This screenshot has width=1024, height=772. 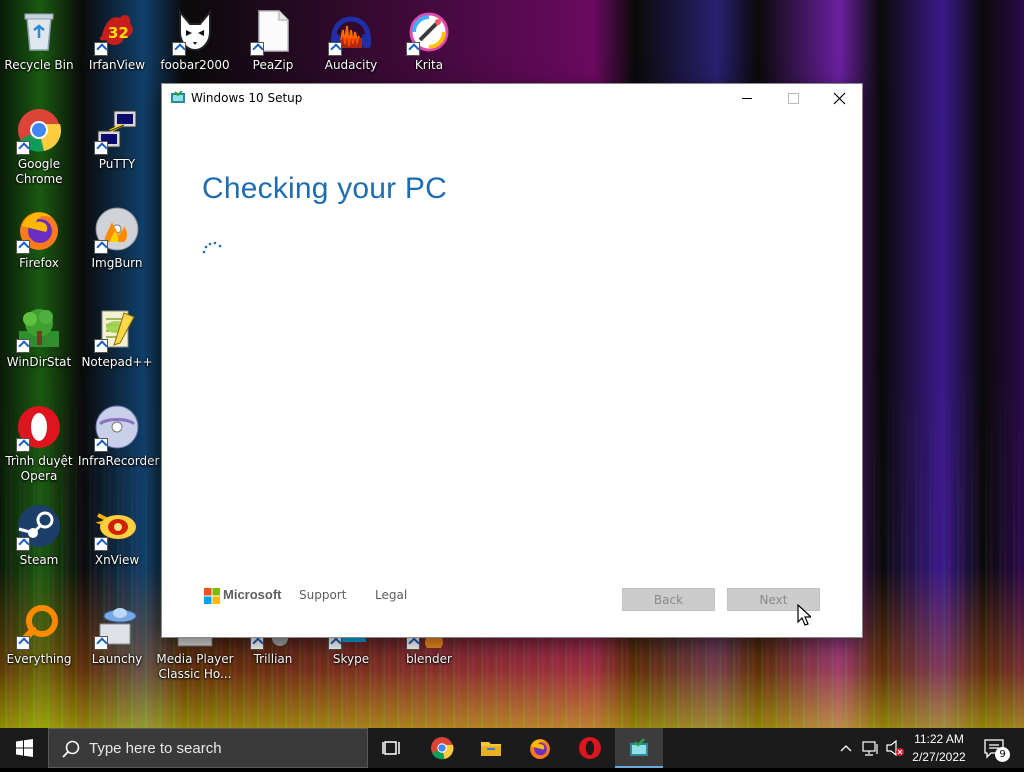 What do you see at coordinates (429, 65) in the screenshot?
I see `desktop-icon-label: Krita` at bounding box center [429, 65].